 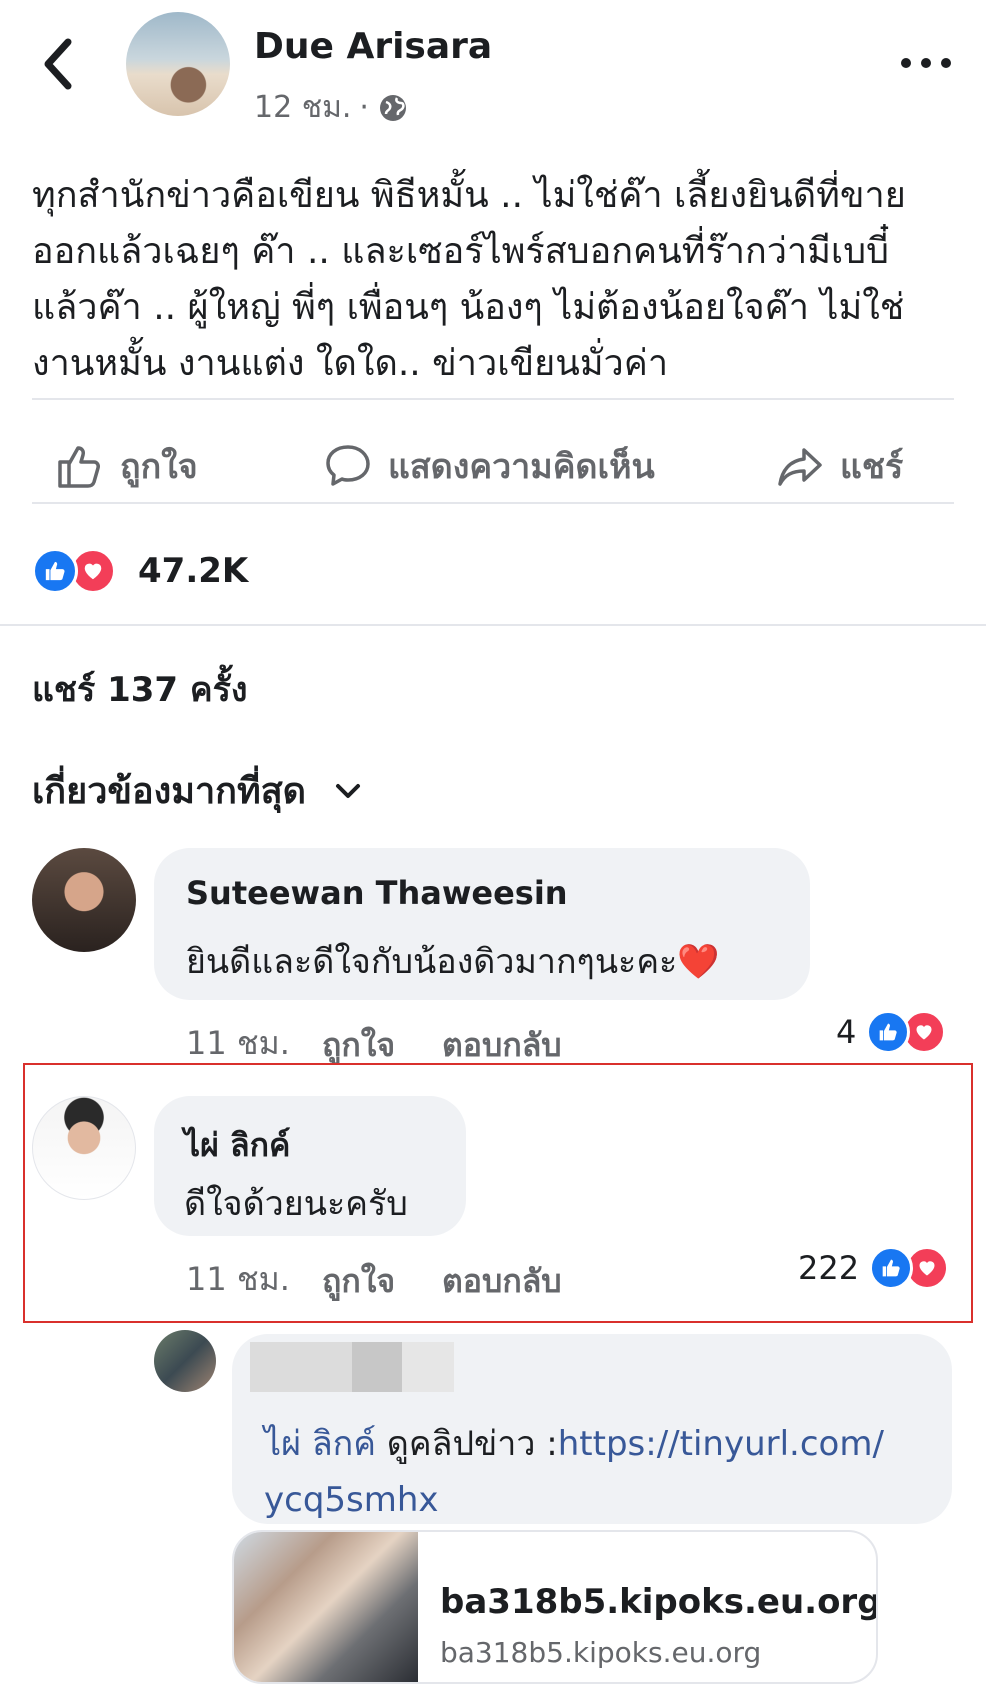 I want to click on commenter-name: Suteewan Thaweesin, so click(x=377, y=893).